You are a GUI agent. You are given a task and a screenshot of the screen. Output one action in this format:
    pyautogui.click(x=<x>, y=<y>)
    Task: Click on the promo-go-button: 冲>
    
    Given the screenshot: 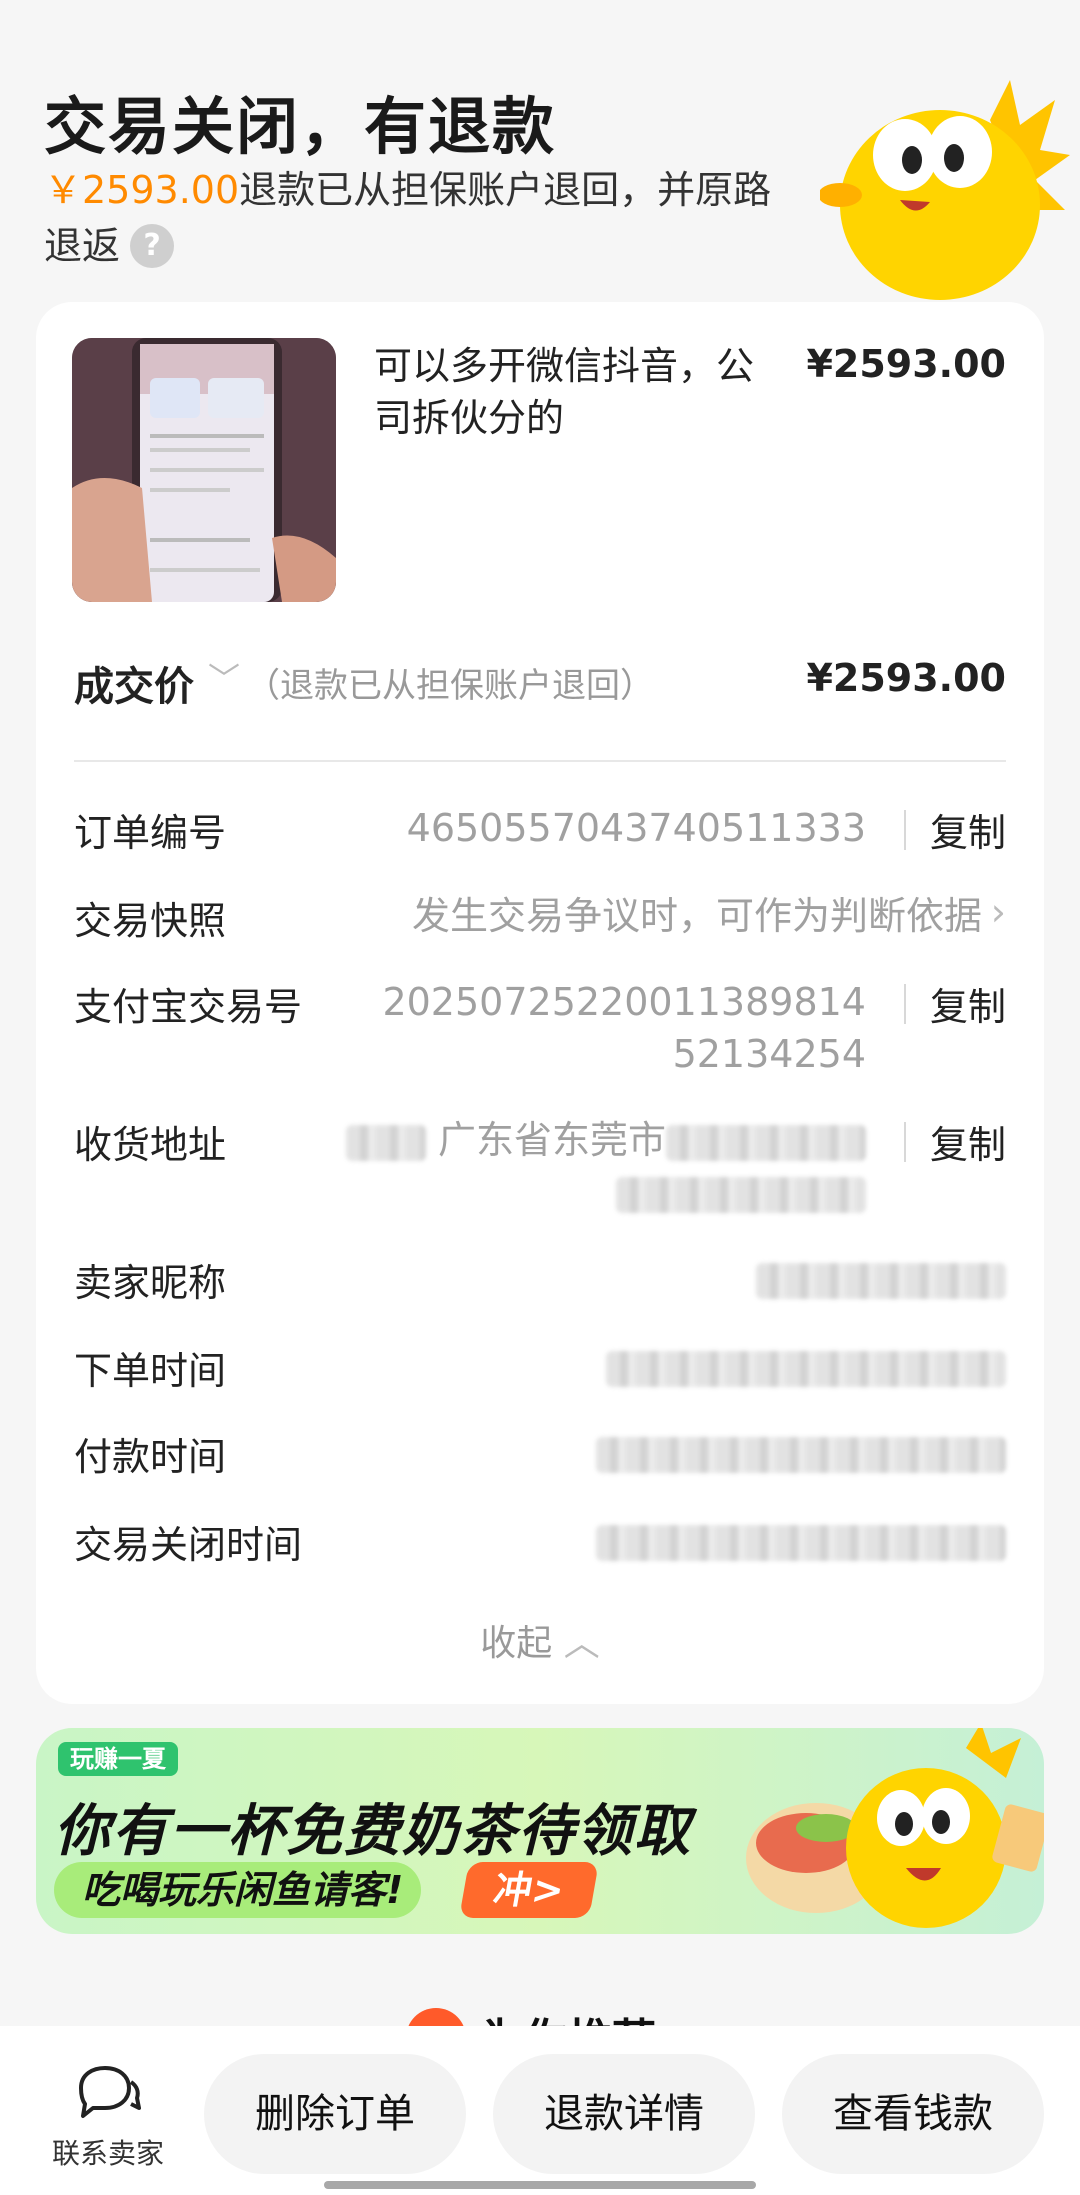 What is the action you would take?
    pyautogui.click(x=529, y=1890)
    